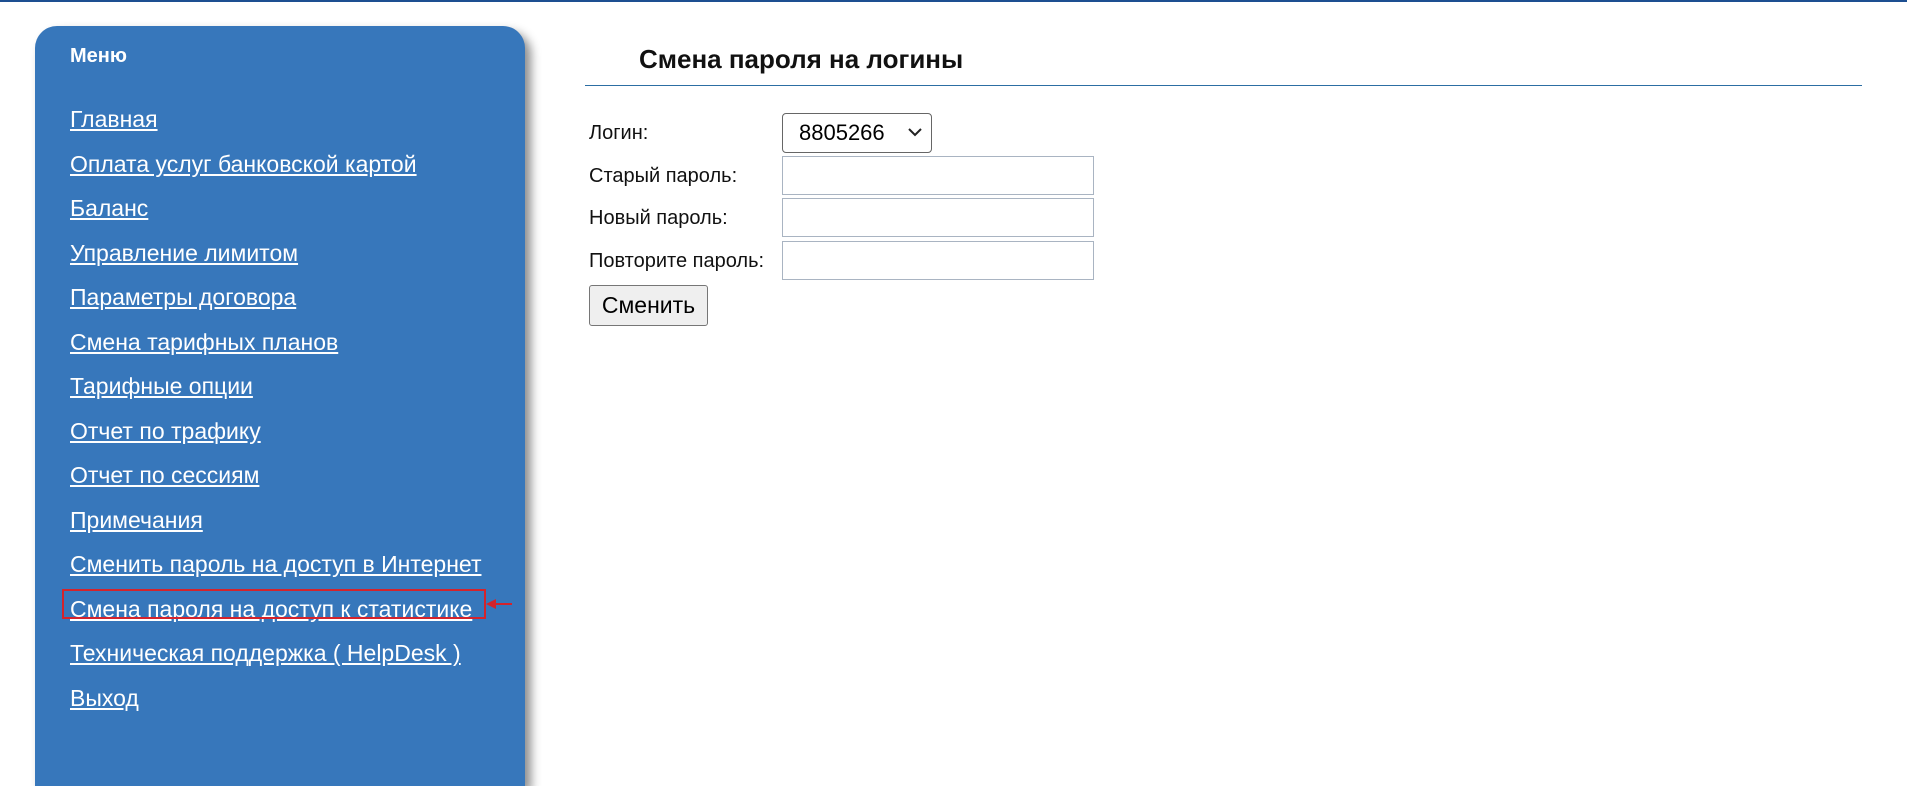 This screenshot has height=786, width=1907. What do you see at coordinates (658, 218) in the screenshot?
I see `new-password-label: Новый пароль:` at bounding box center [658, 218].